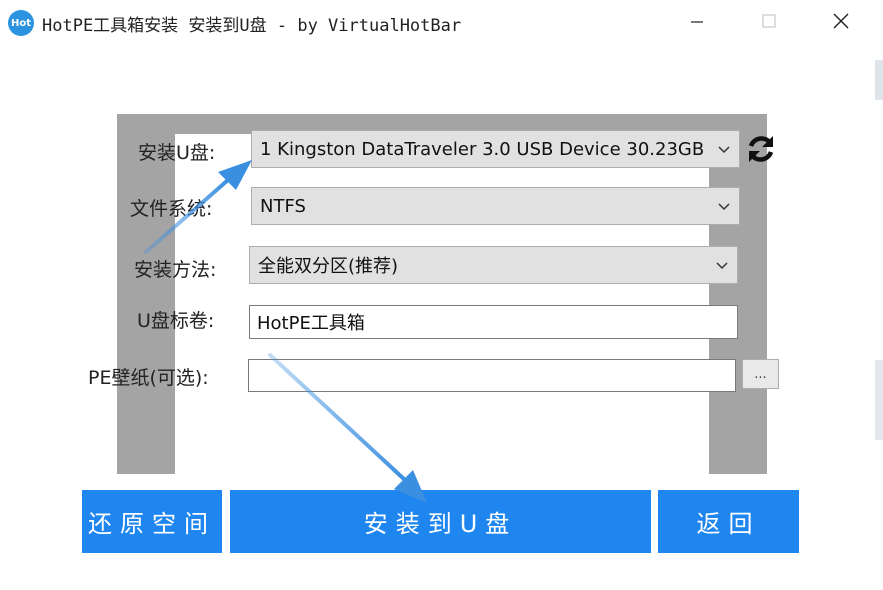  I want to click on close-icon, so click(841, 21).